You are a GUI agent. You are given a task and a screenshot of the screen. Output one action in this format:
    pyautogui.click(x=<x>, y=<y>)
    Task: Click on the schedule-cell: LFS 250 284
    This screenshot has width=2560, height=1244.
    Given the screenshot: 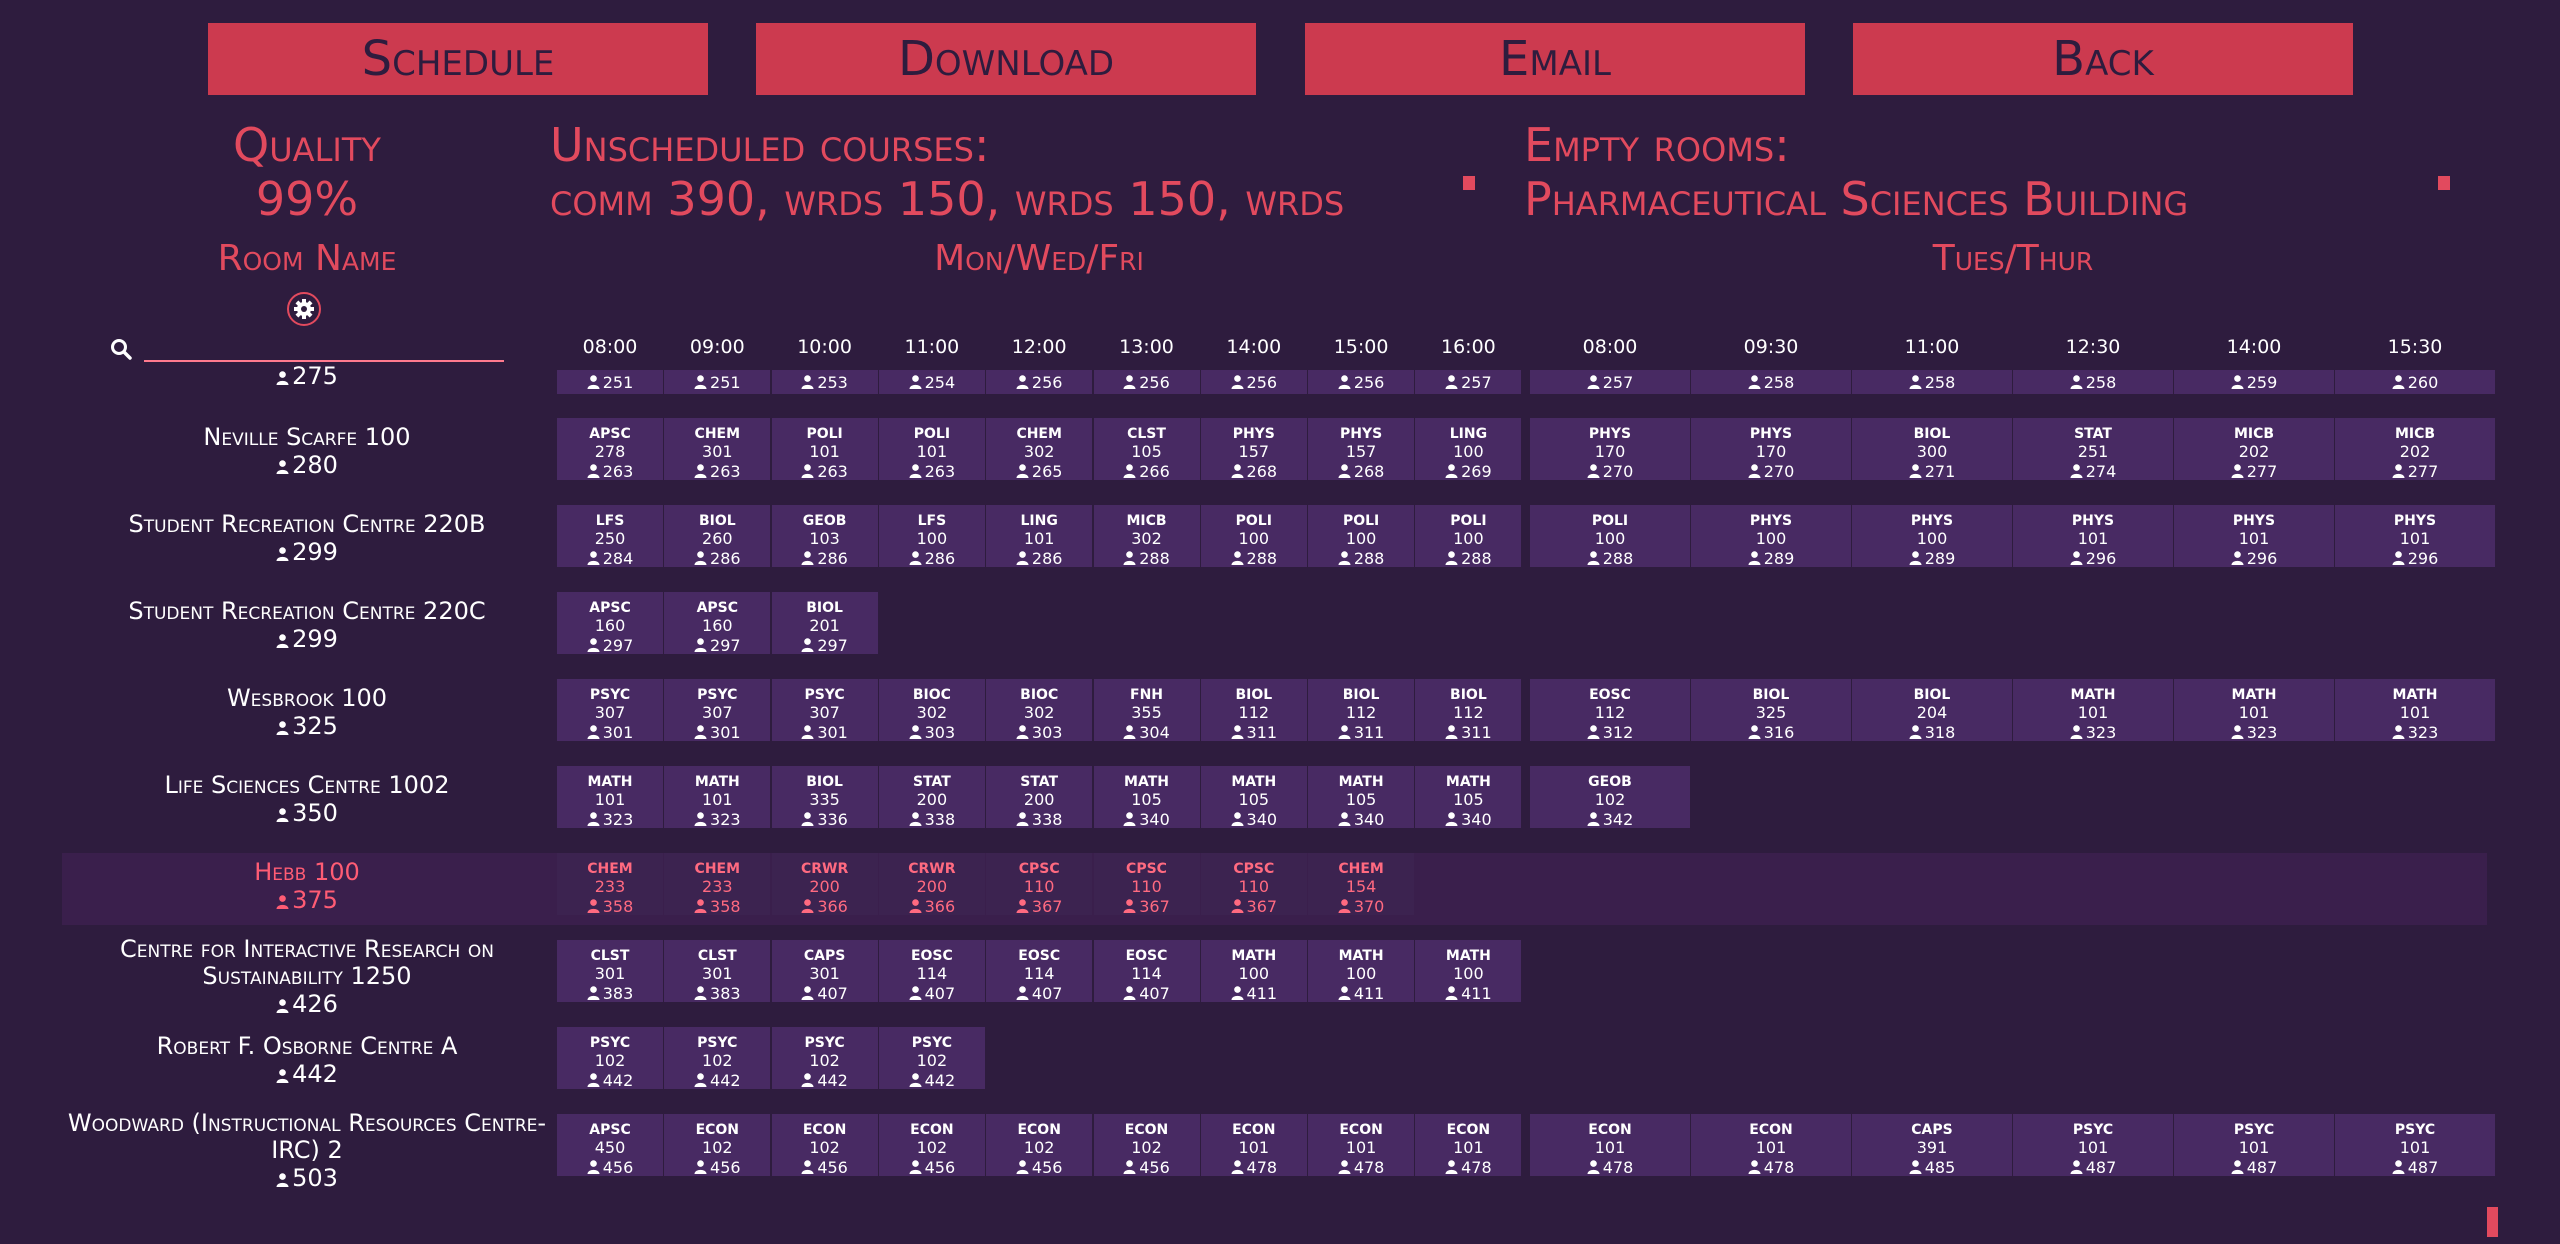 What is the action you would take?
    pyautogui.click(x=610, y=536)
    